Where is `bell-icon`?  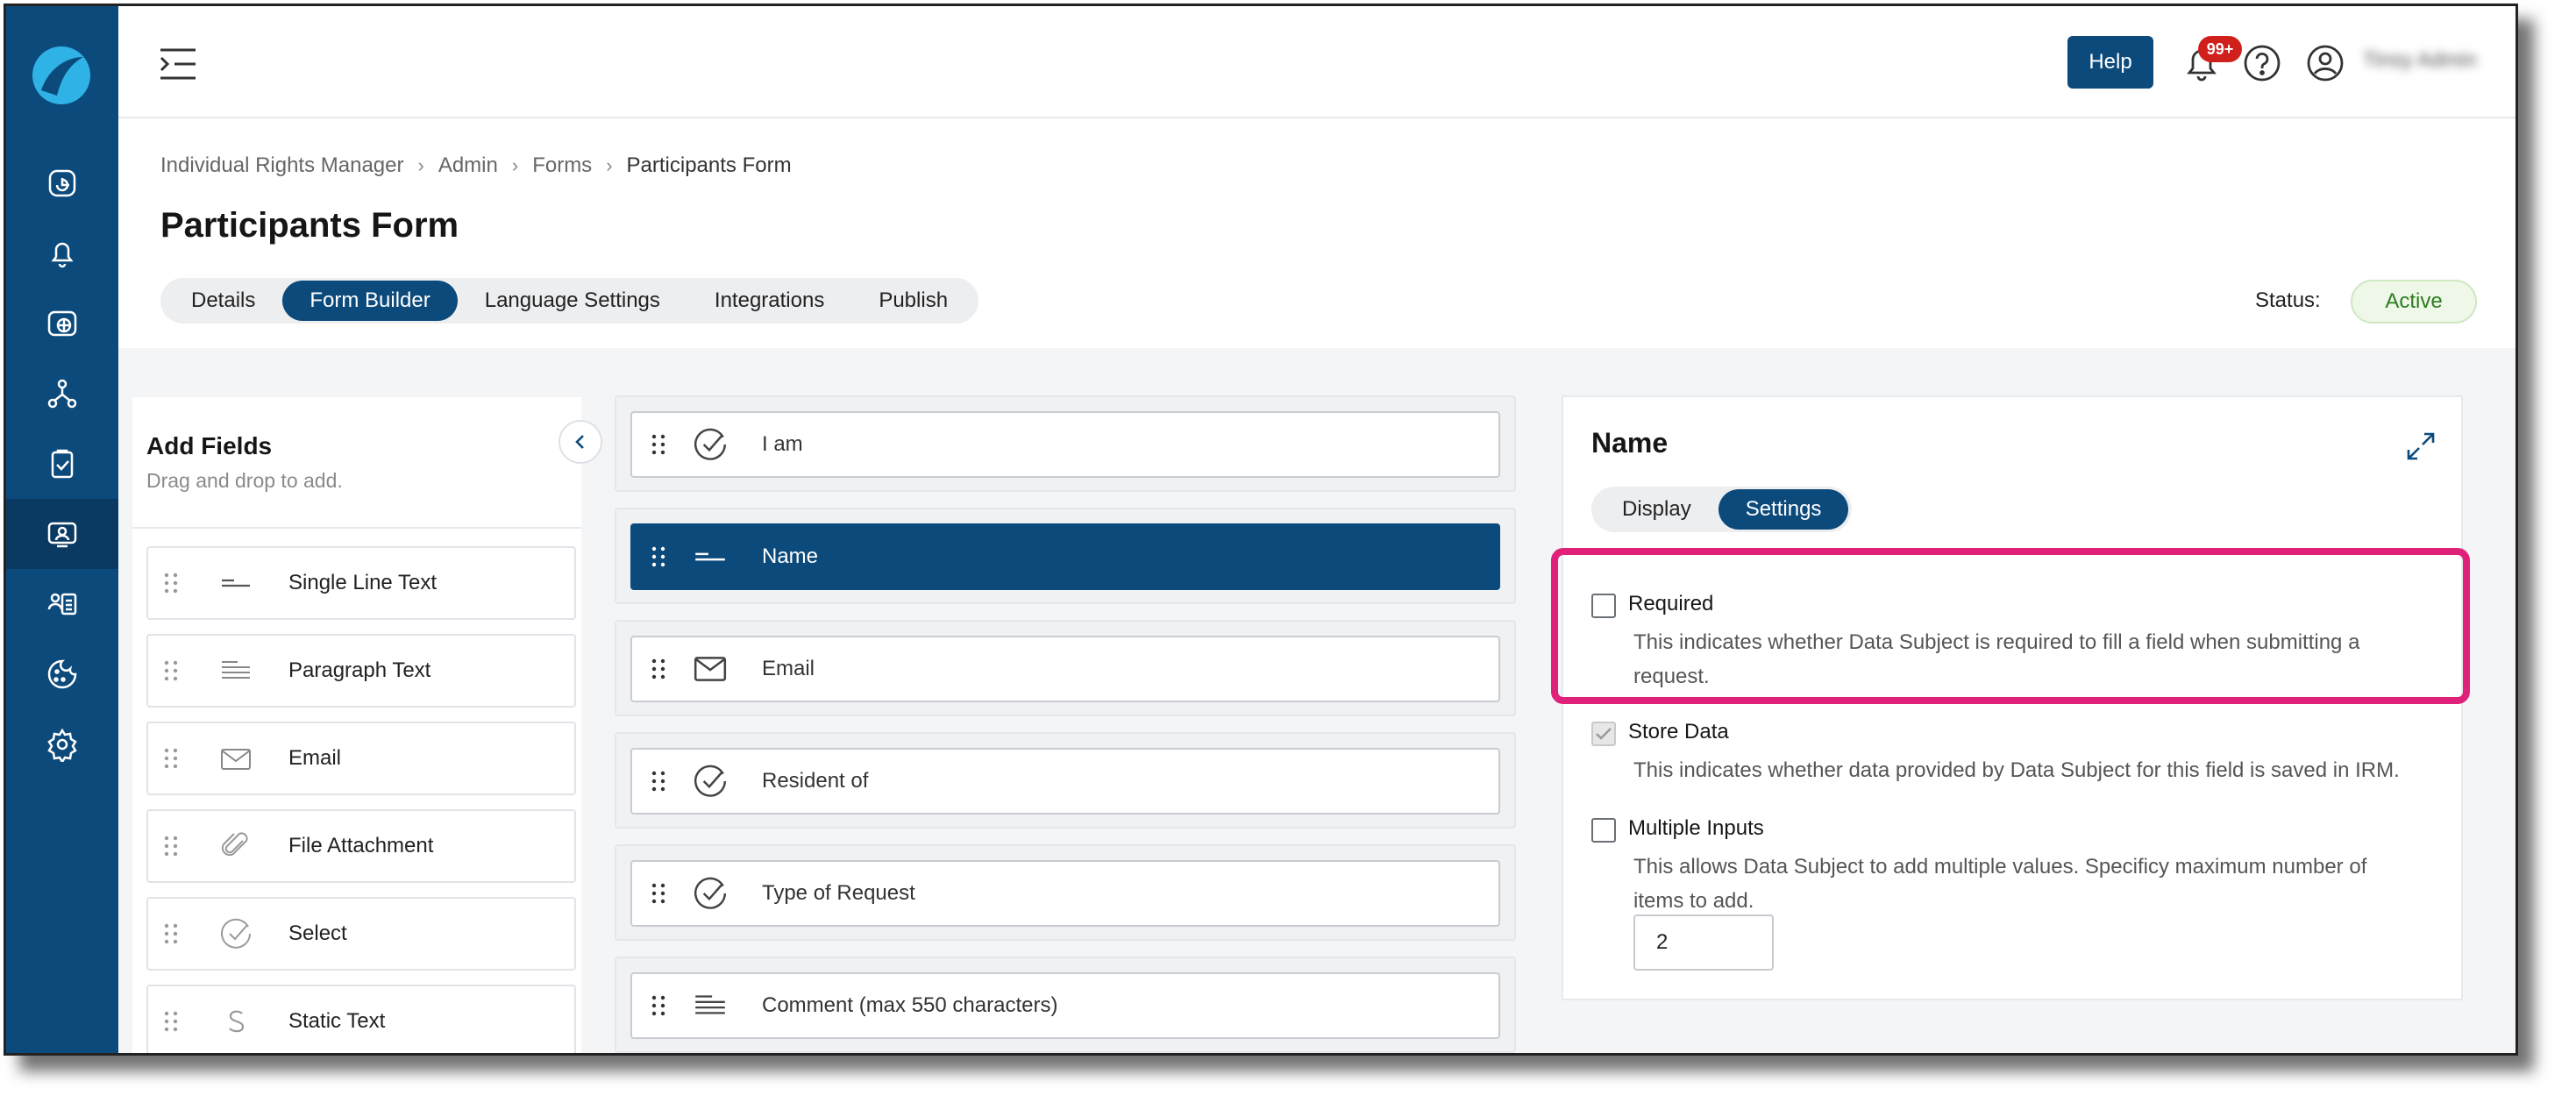 bell-icon is located at coordinates (62, 255).